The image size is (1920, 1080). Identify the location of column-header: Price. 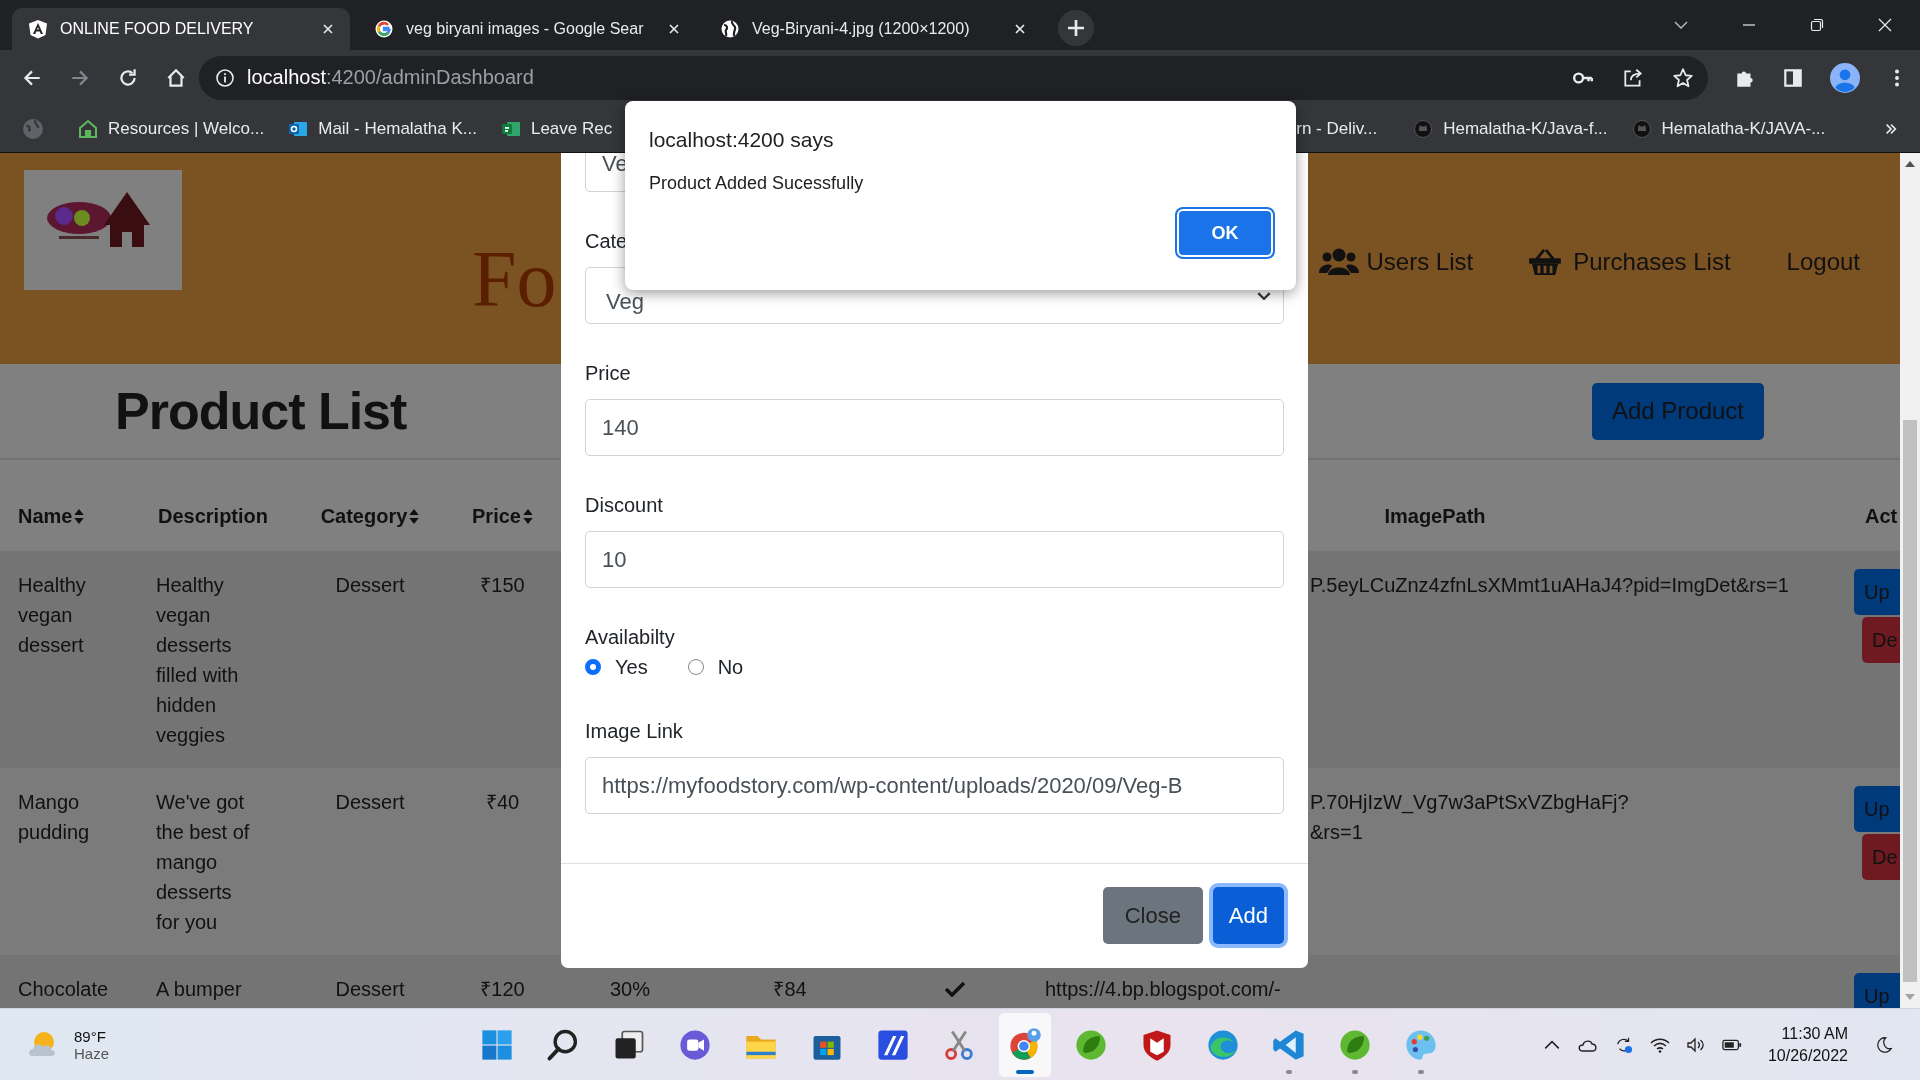
(502, 516).